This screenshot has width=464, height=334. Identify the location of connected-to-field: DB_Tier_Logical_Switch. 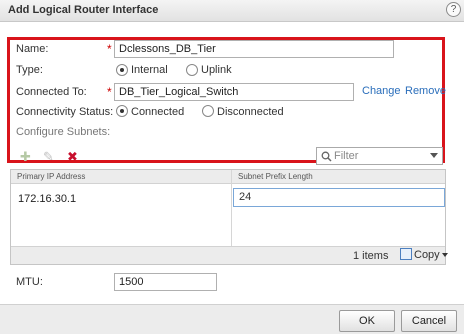
(234, 92).